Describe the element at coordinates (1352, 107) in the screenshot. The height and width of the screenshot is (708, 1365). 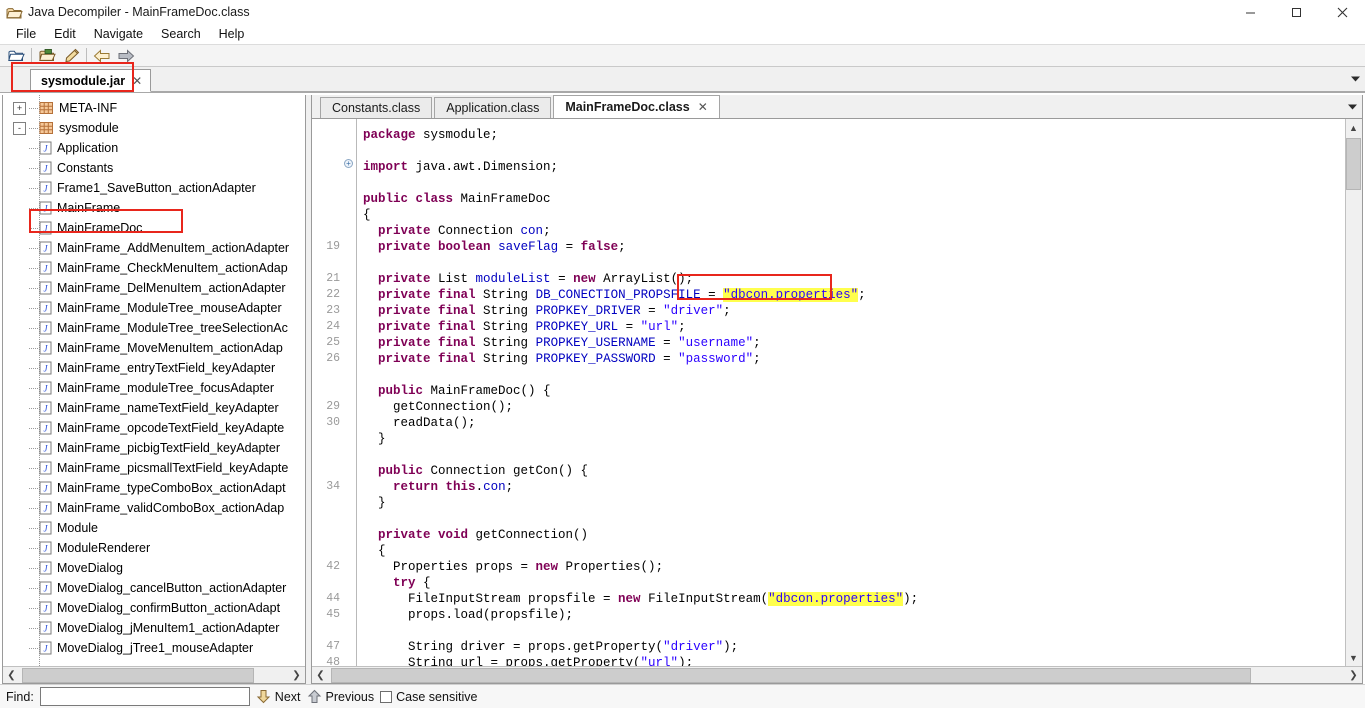
I see `file-tabs-overflow-chevron-down-icon` at that location.